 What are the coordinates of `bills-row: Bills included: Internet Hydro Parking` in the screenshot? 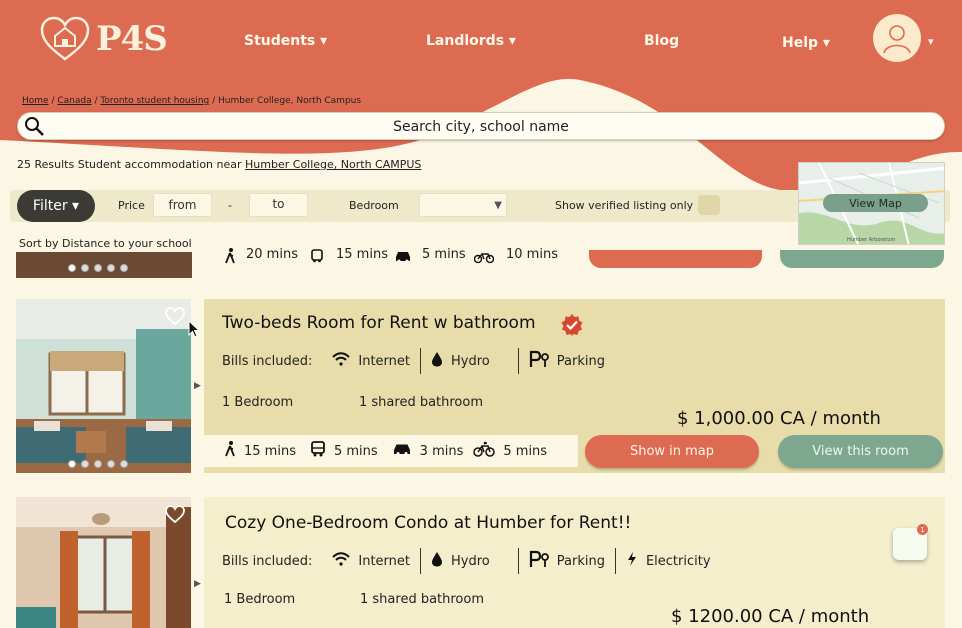 It's located at (413, 361).